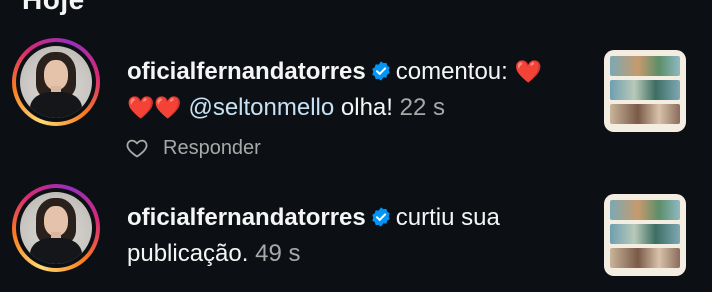 Image resolution: width=712 pixels, height=292 pixels. What do you see at coordinates (154, 107) in the screenshot?
I see `heart-emojis: ❤️❤️` at bounding box center [154, 107].